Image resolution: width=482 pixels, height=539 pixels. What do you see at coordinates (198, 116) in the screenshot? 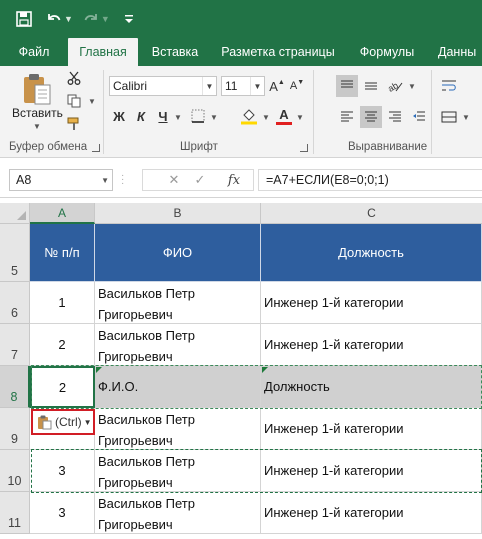
I see `borders-icon` at bounding box center [198, 116].